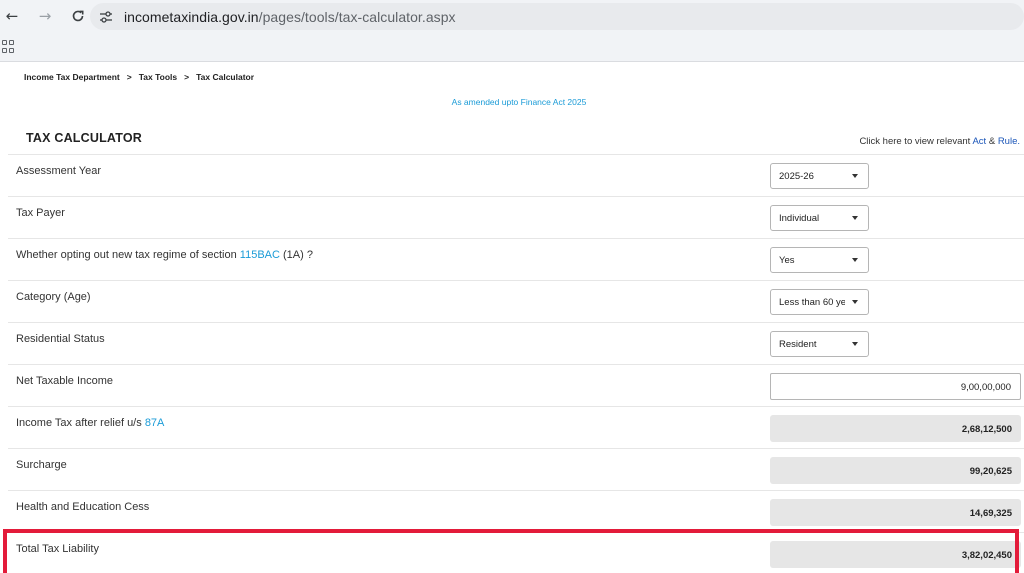 The height and width of the screenshot is (573, 1024). I want to click on residential-status-value: Resident, so click(798, 344).